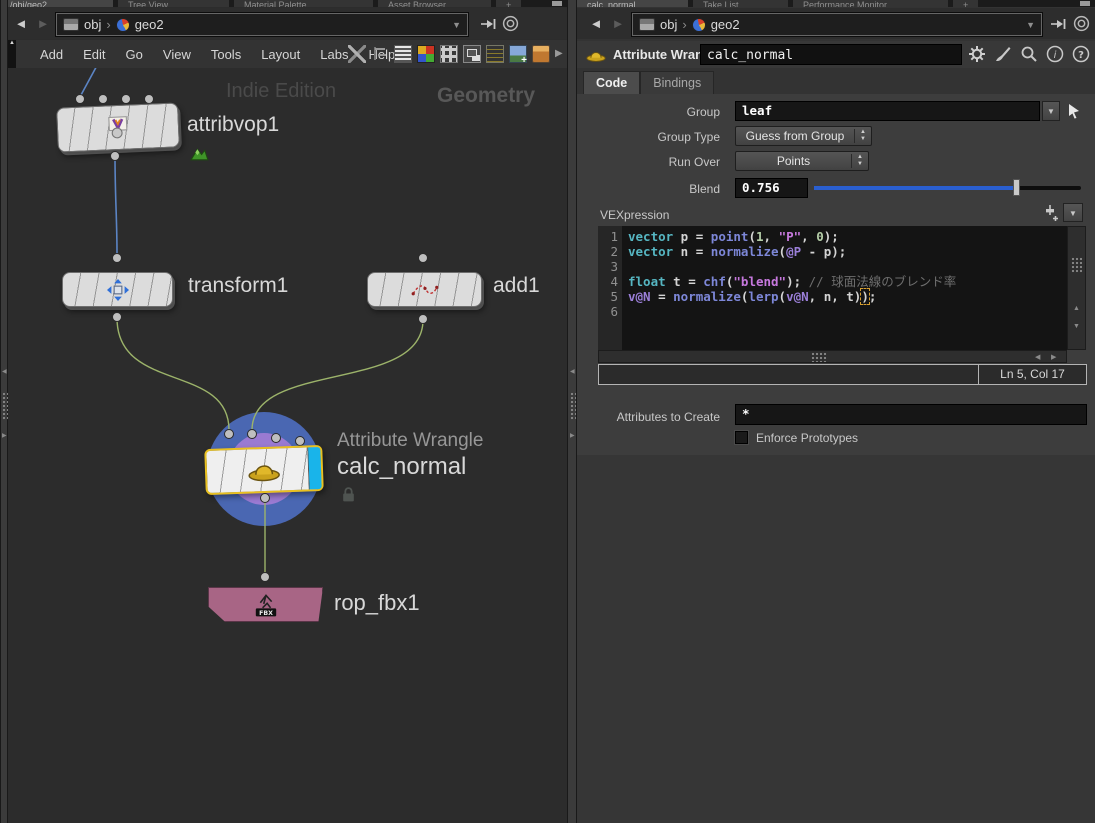 This screenshot has height=823, width=1095. What do you see at coordinates (518, 55) in the screenshot?
I see `background-image-icon` at bounding box center [518, 55].